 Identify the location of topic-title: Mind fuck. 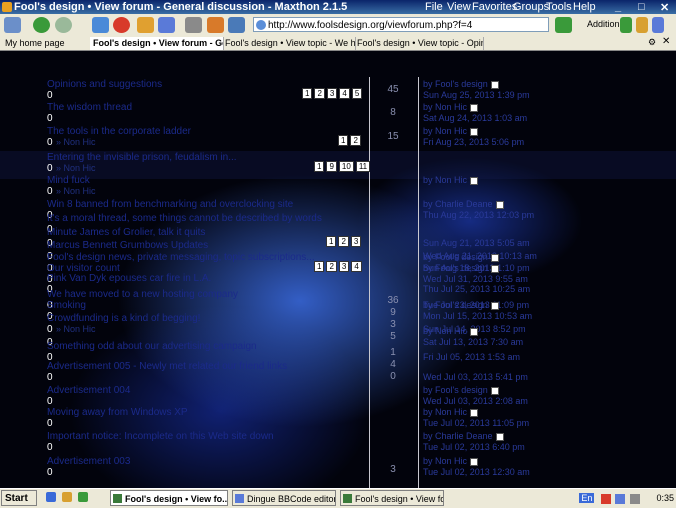
(68, 180).